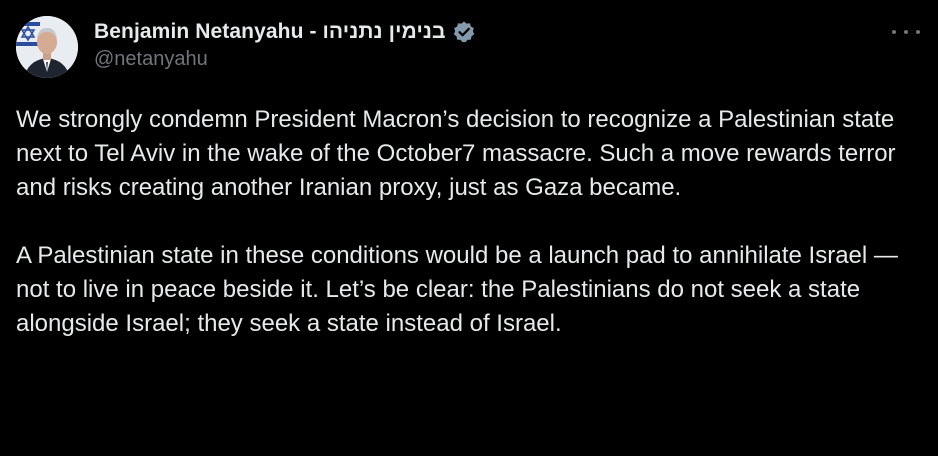 This screenshot has height=456, width=938. I want to click on avatar, so click(47, 47).